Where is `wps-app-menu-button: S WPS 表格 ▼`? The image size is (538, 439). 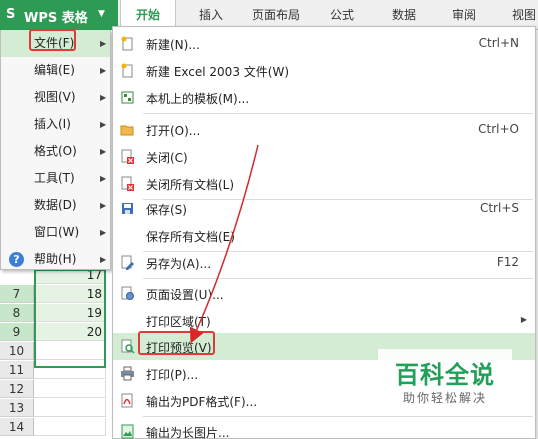
wps-app-menu-button: S WPS 表格 ▼ is located at coordinates (59, 15).